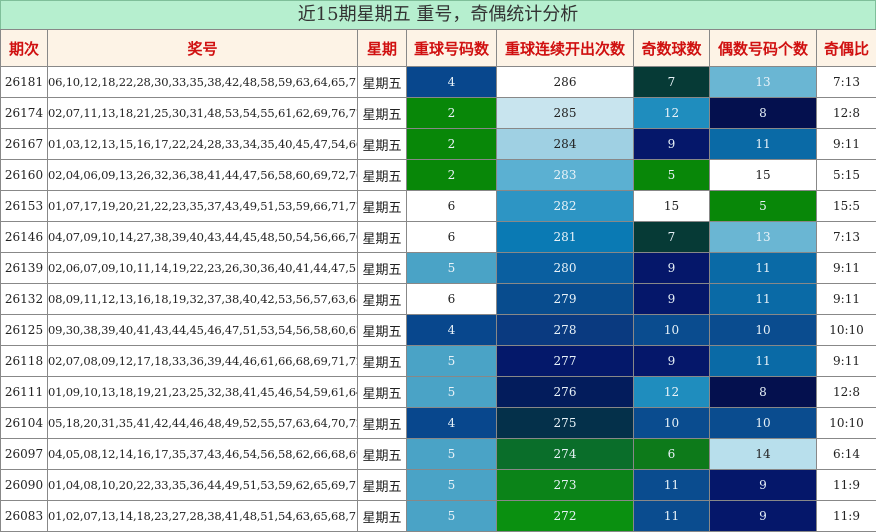 The image size is (876, 532). What do you see at coordinates (565, 268) in the screenshot?
I see `repeat-streak-cell: 280` at bounding box center [565, 268].